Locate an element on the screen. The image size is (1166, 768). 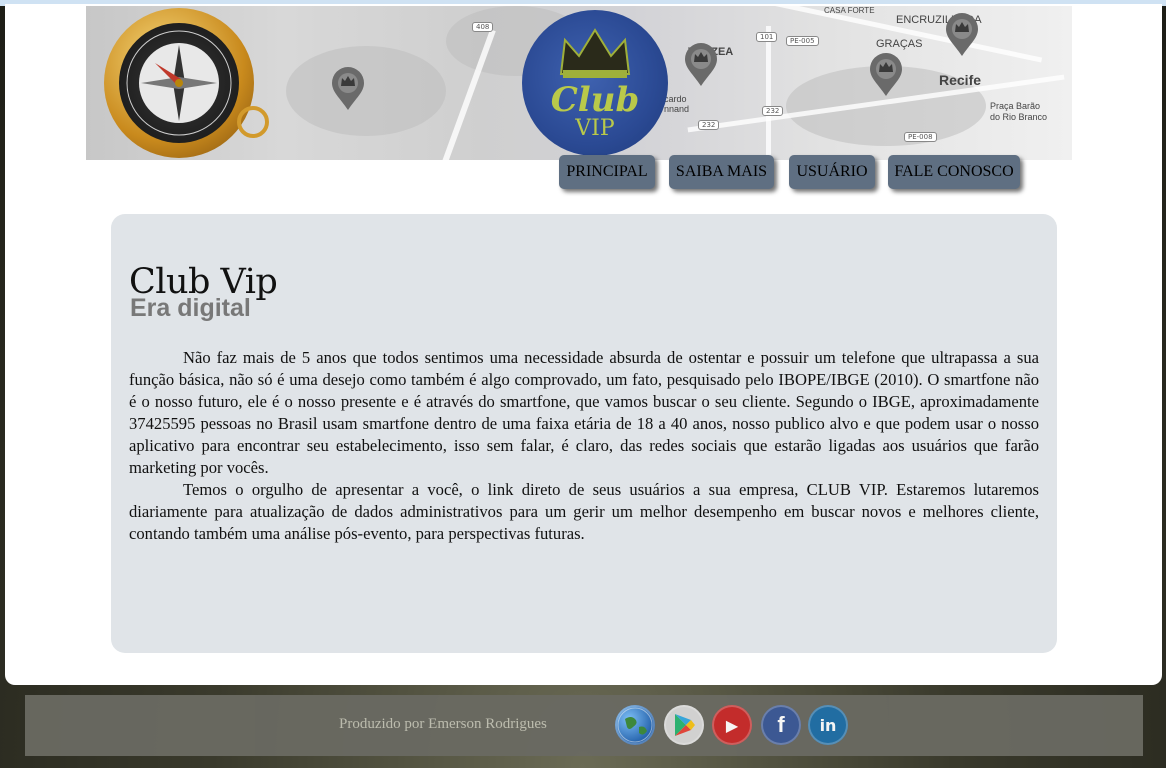
map-label-casa-forte: CASA FORTE is located at coordinates (849, 10).